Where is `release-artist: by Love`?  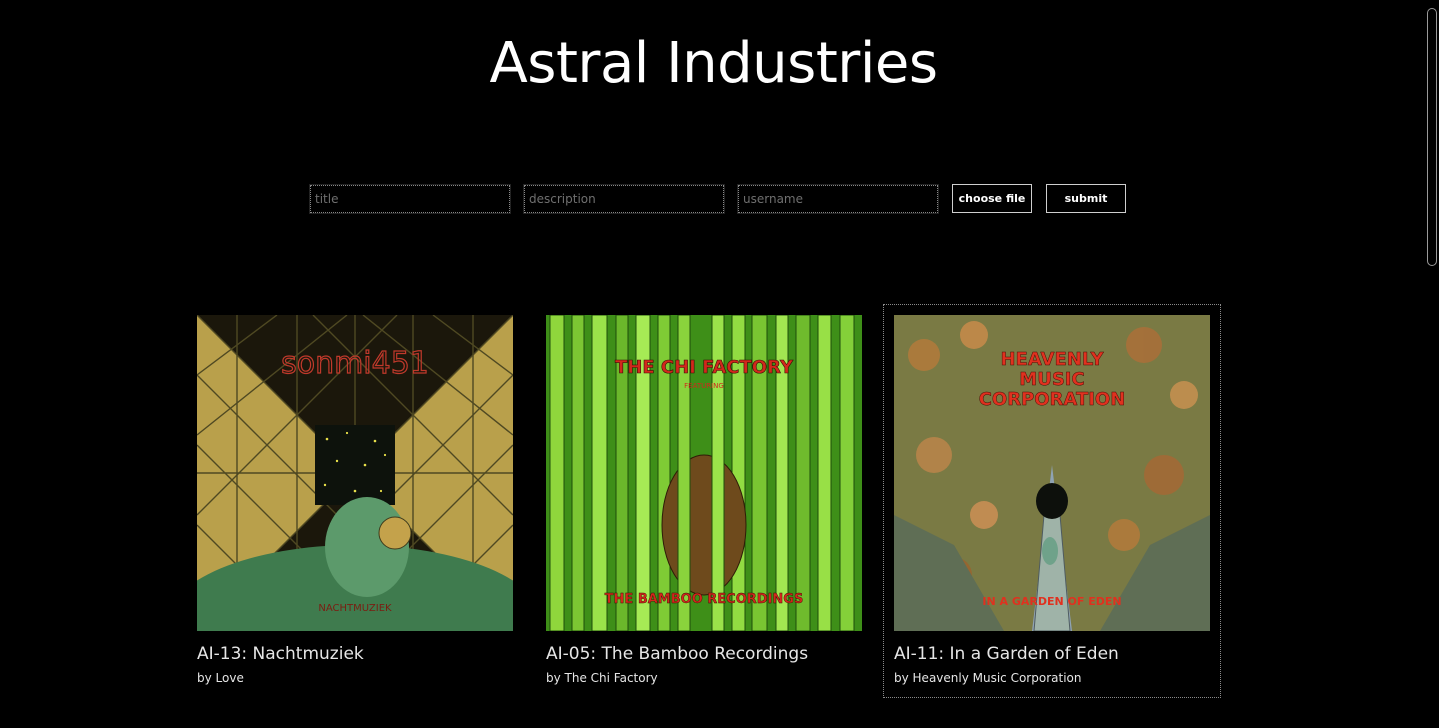 release-artist: by Love is located at coordinates (220, 678).